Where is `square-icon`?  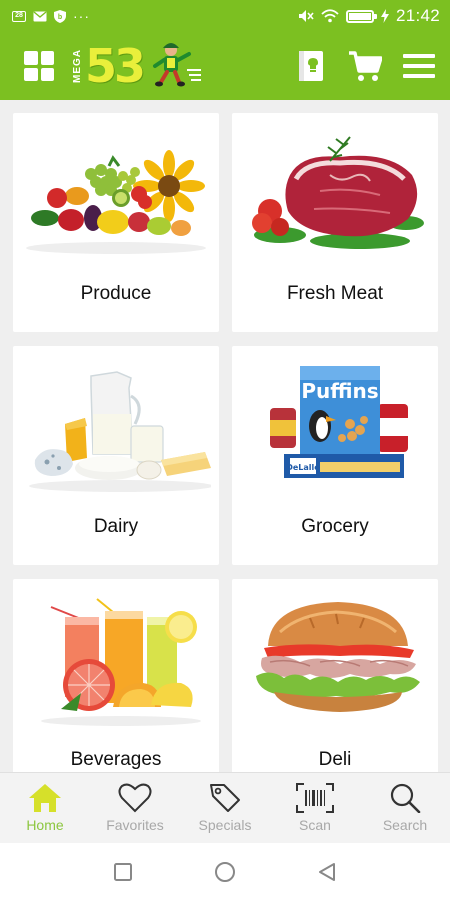 square-icon is located at coordinates (123, 871).